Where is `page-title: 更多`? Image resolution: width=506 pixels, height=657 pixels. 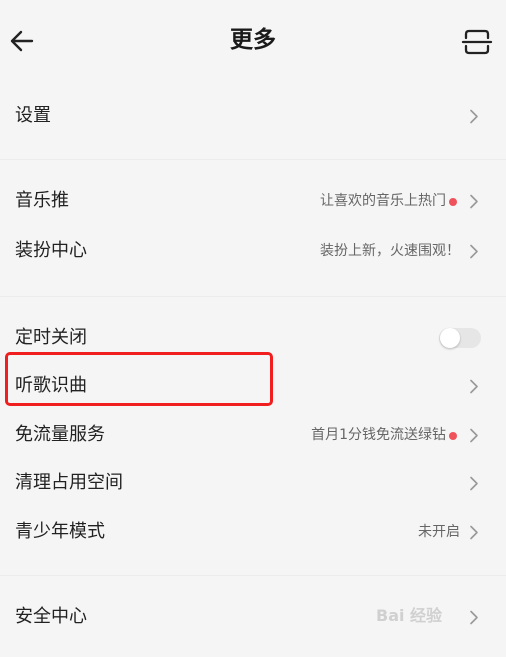 page-title: 更多 is located at coordinates (253, 40).